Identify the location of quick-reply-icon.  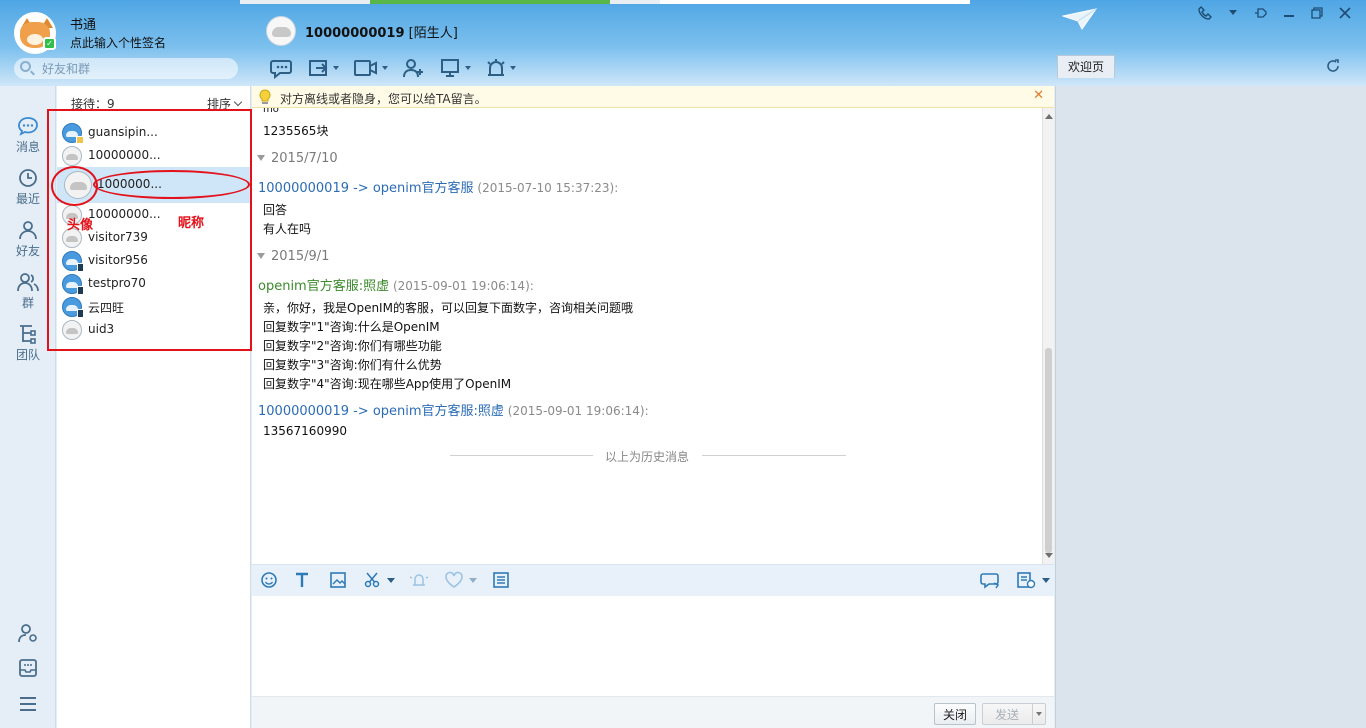
(991, 580).